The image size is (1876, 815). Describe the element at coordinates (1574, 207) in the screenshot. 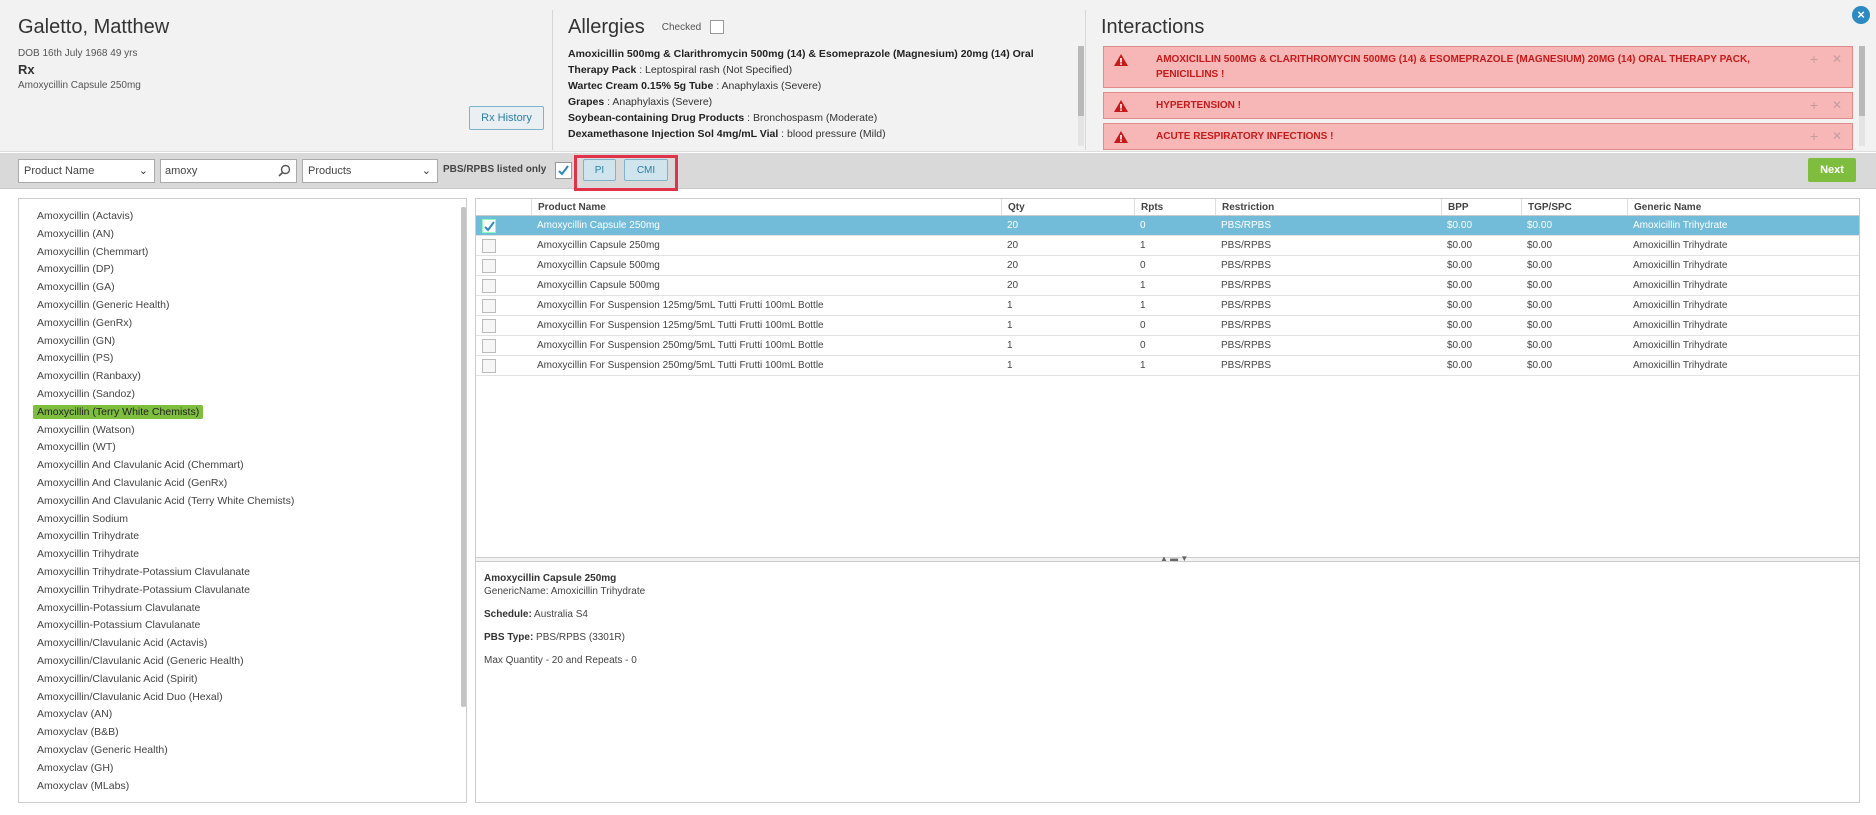

I see `column-header: TGP/SPC` at that location.